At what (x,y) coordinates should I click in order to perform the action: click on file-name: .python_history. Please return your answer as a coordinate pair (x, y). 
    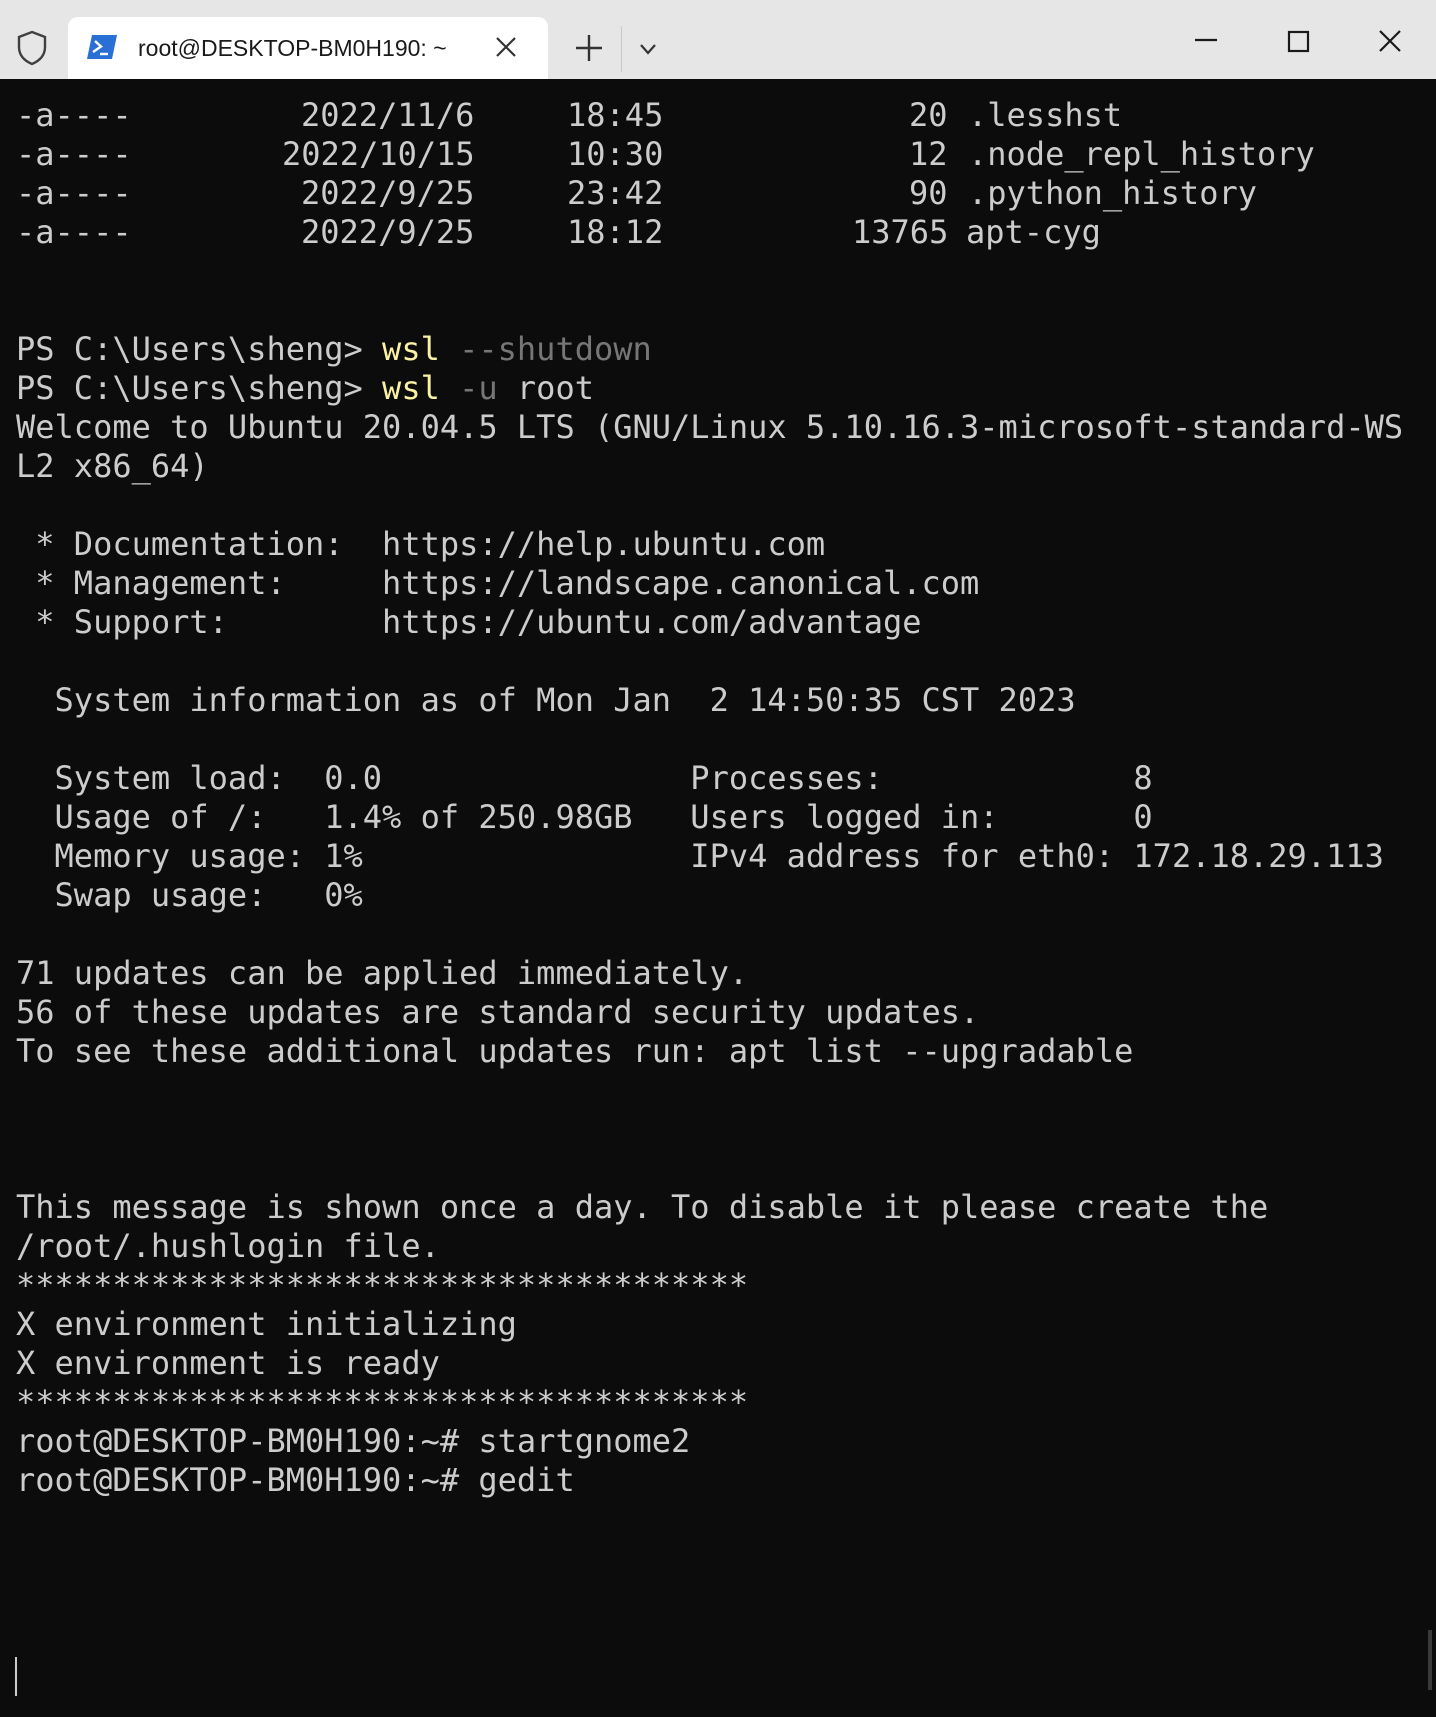
    Looking at the image, I should click on (1112, 193).